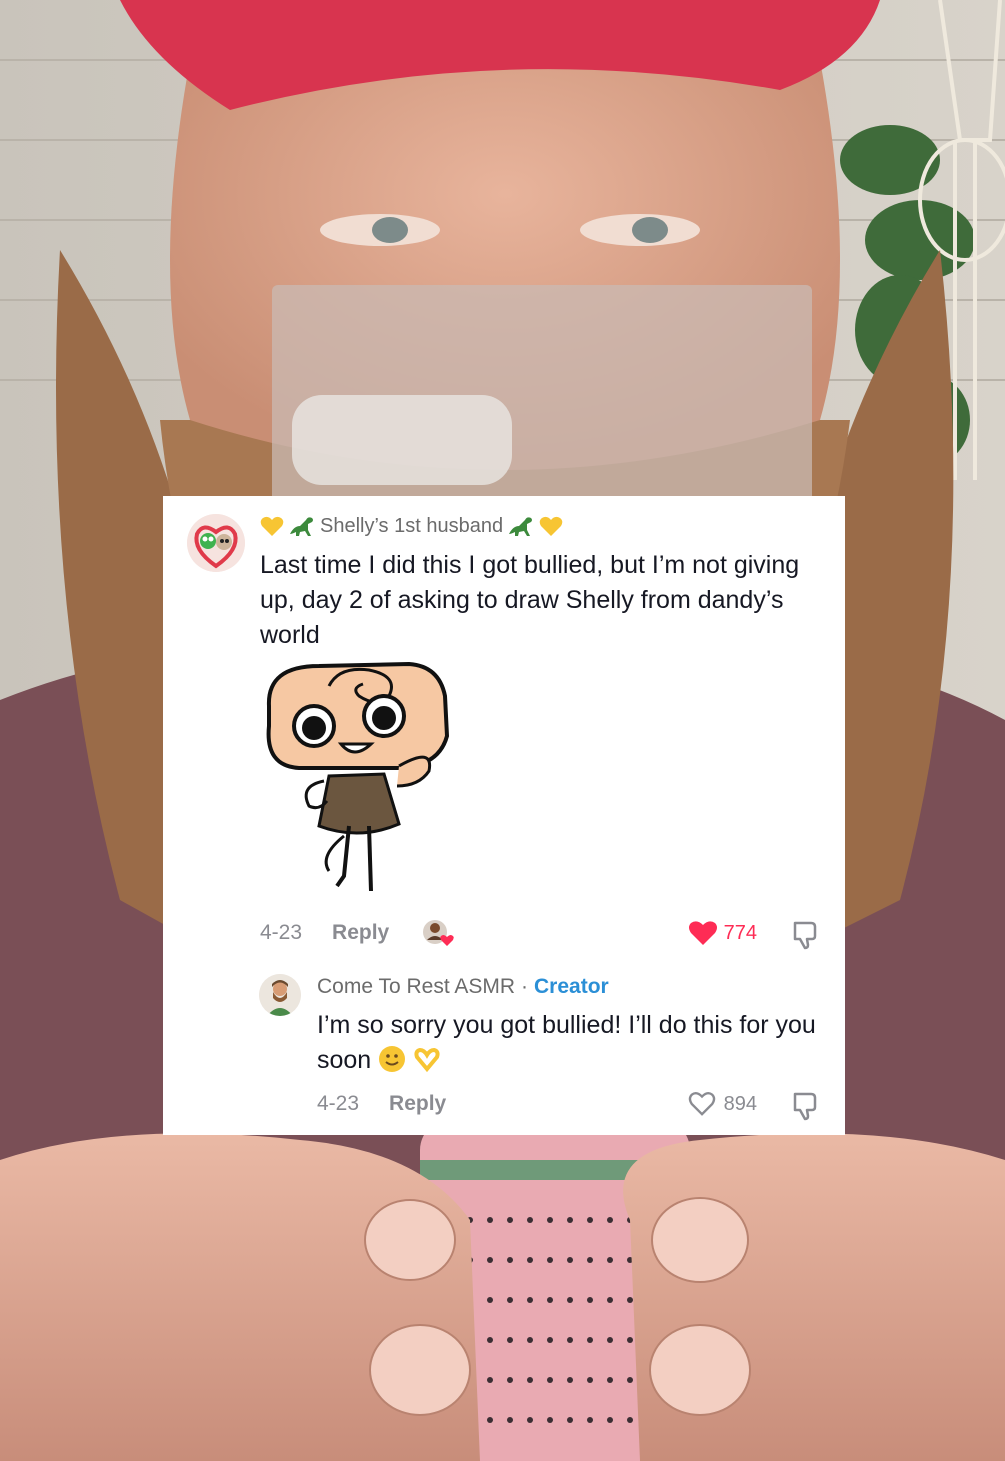 This screenshot has width=1005, height=1461. What do you see at coordinates (416, 986) in the screenshot?
I see `creator-username: Come To Rest ASMR` at bounding box center [416, 986].